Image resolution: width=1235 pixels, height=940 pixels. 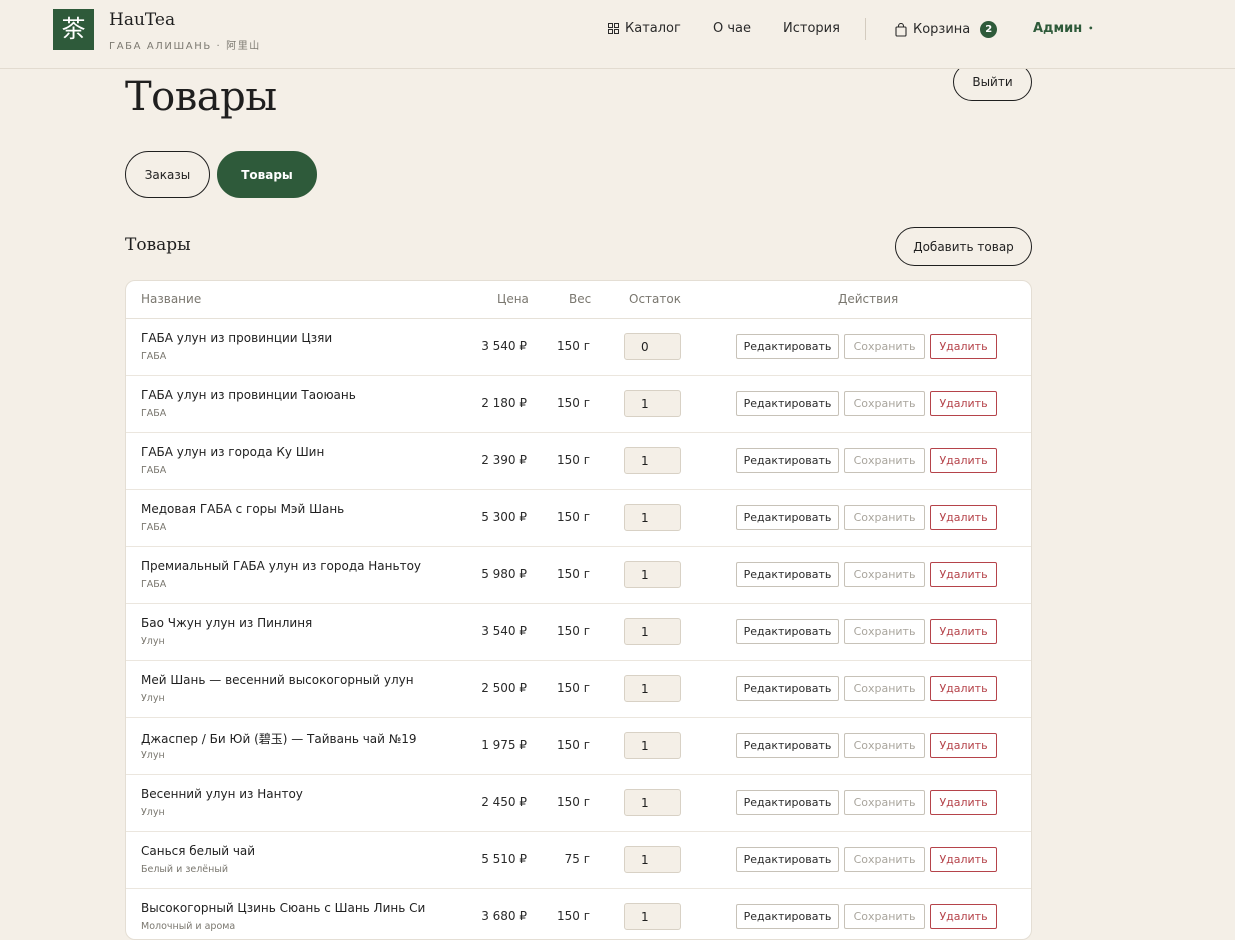 I want to click on product-price: 5 300 ₽, so click(x=504, y=517).